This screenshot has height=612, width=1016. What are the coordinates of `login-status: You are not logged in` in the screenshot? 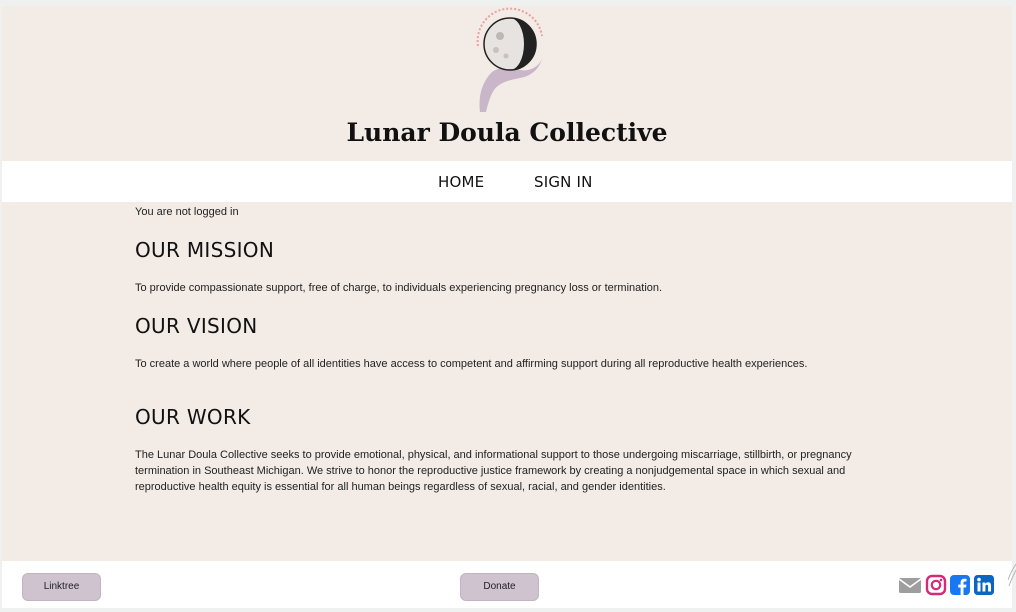 It's located at (187, 212).